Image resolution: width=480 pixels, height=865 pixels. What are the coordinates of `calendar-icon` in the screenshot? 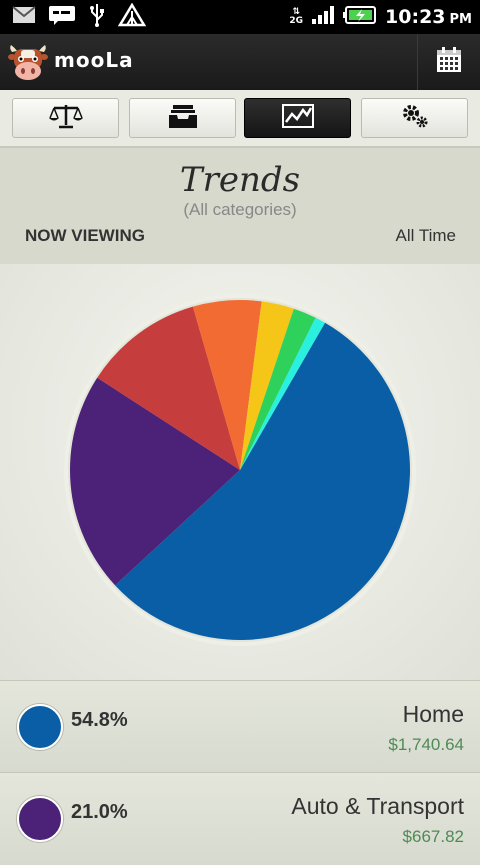 It's located at (449, 62).